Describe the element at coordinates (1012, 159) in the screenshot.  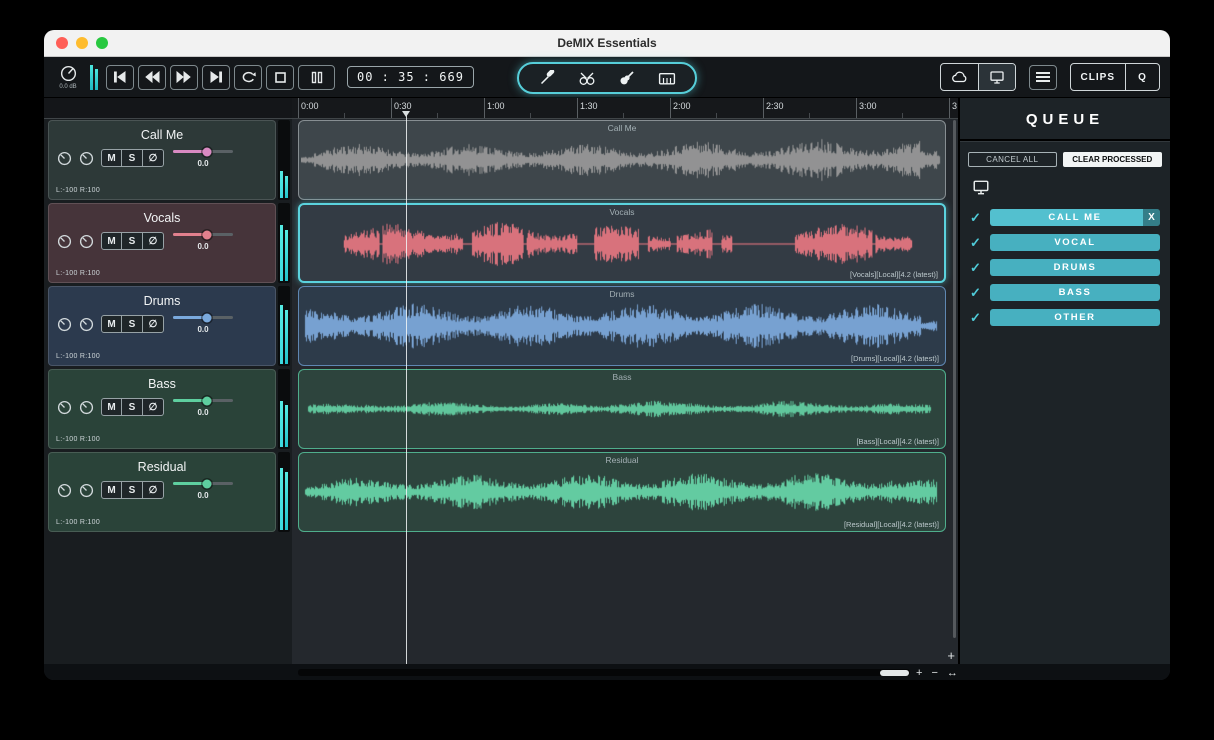
I see `cancel-all-button: CANCEL ALL` at that location.